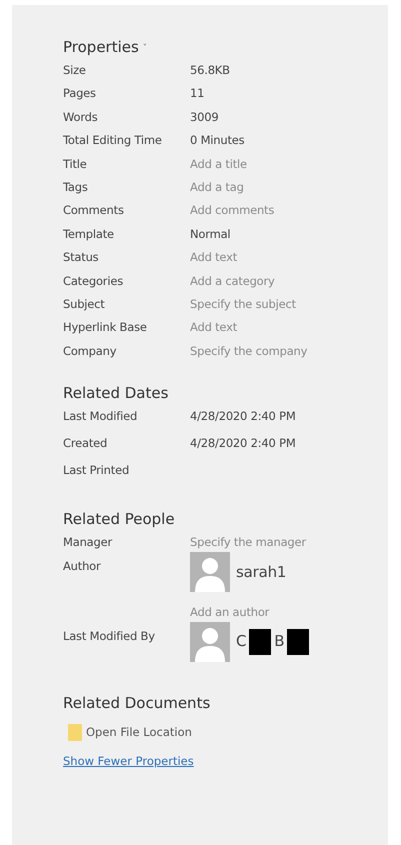 Image resolution: width=401 pixels, height=845 pixels. Describe the element at coordinates (90, 351) in the screenshot. I see `property-label: Company` at that location.